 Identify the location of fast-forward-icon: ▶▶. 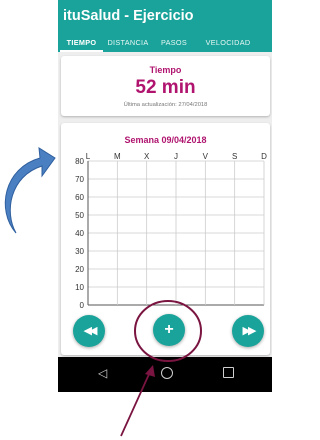
(249, 331).